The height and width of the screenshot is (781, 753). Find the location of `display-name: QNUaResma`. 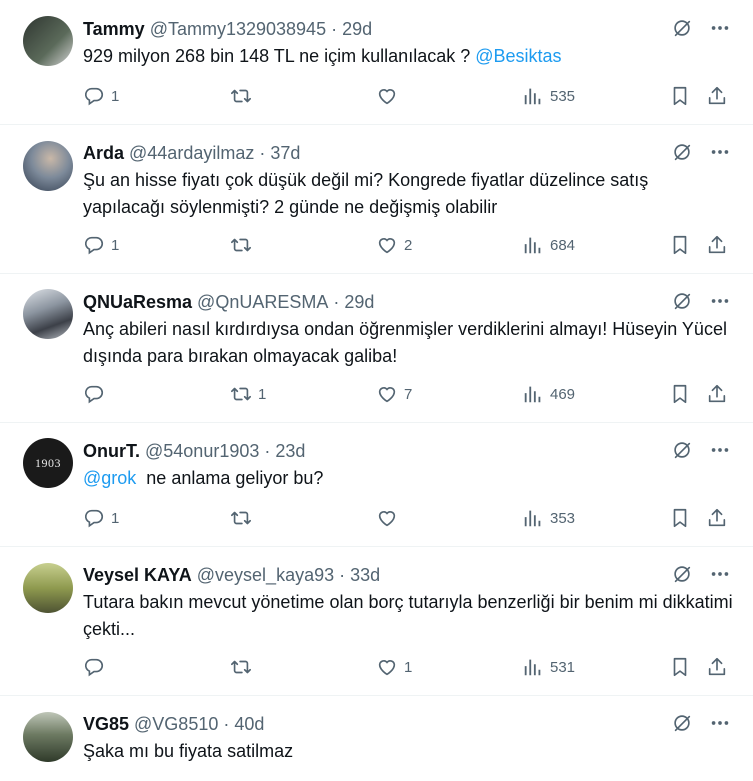

display-name: QNUaResma is located at coordinates (137, 302).